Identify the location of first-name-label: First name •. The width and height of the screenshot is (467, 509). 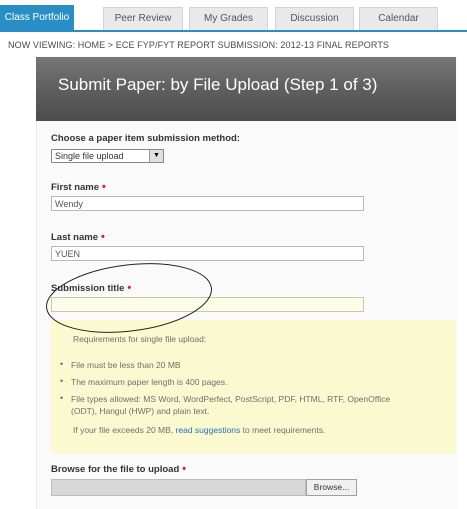
(78, 187).